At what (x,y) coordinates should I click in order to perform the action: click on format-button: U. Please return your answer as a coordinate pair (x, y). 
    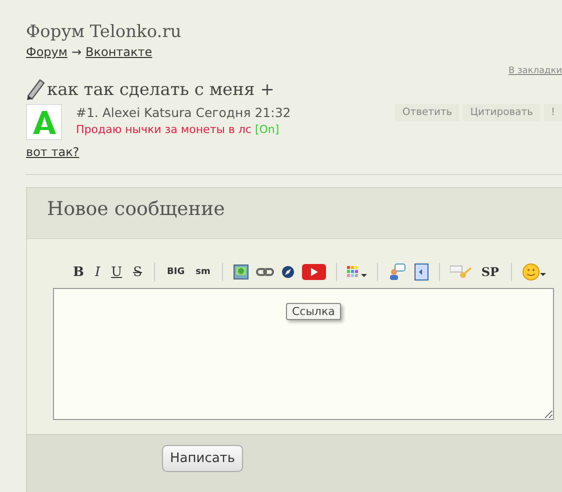
    Looking at the image, I should click on (116, 272).